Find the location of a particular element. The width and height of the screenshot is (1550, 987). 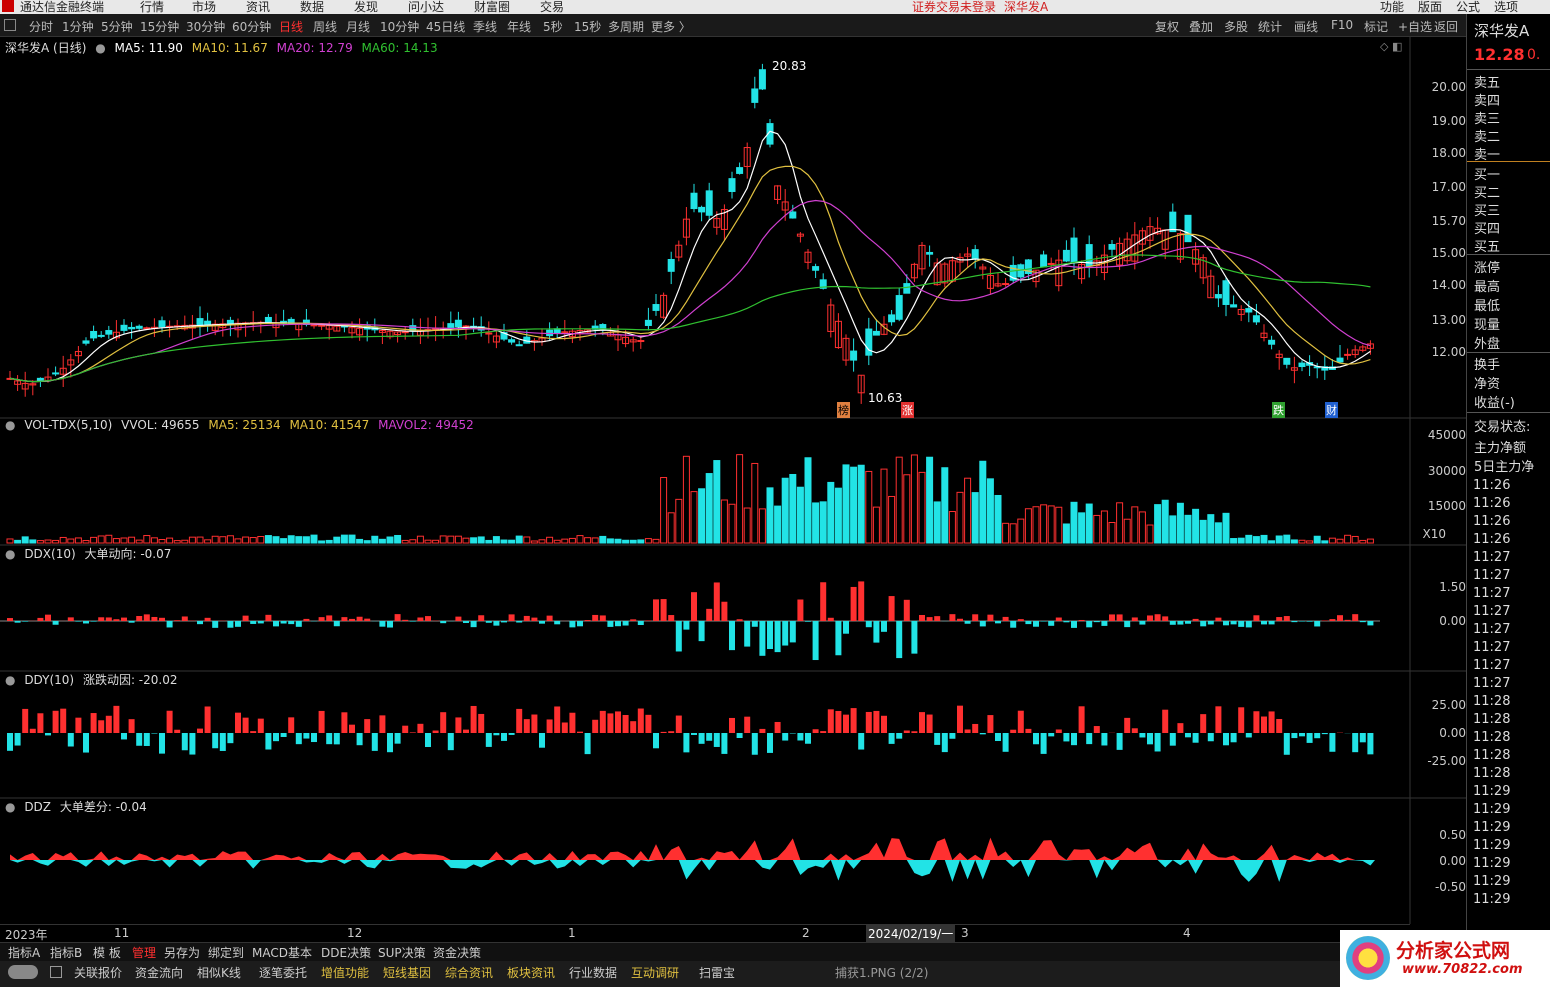

ask-3: 卖三 is located at coordinates (1487, 117).